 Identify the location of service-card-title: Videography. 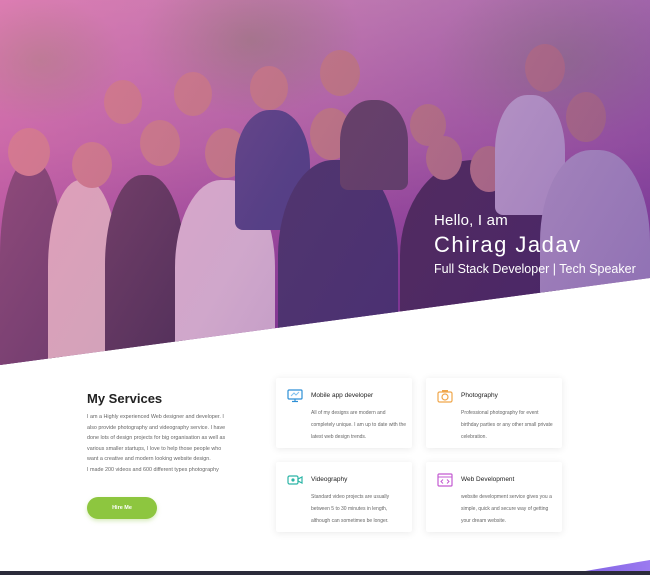
(329, 479).